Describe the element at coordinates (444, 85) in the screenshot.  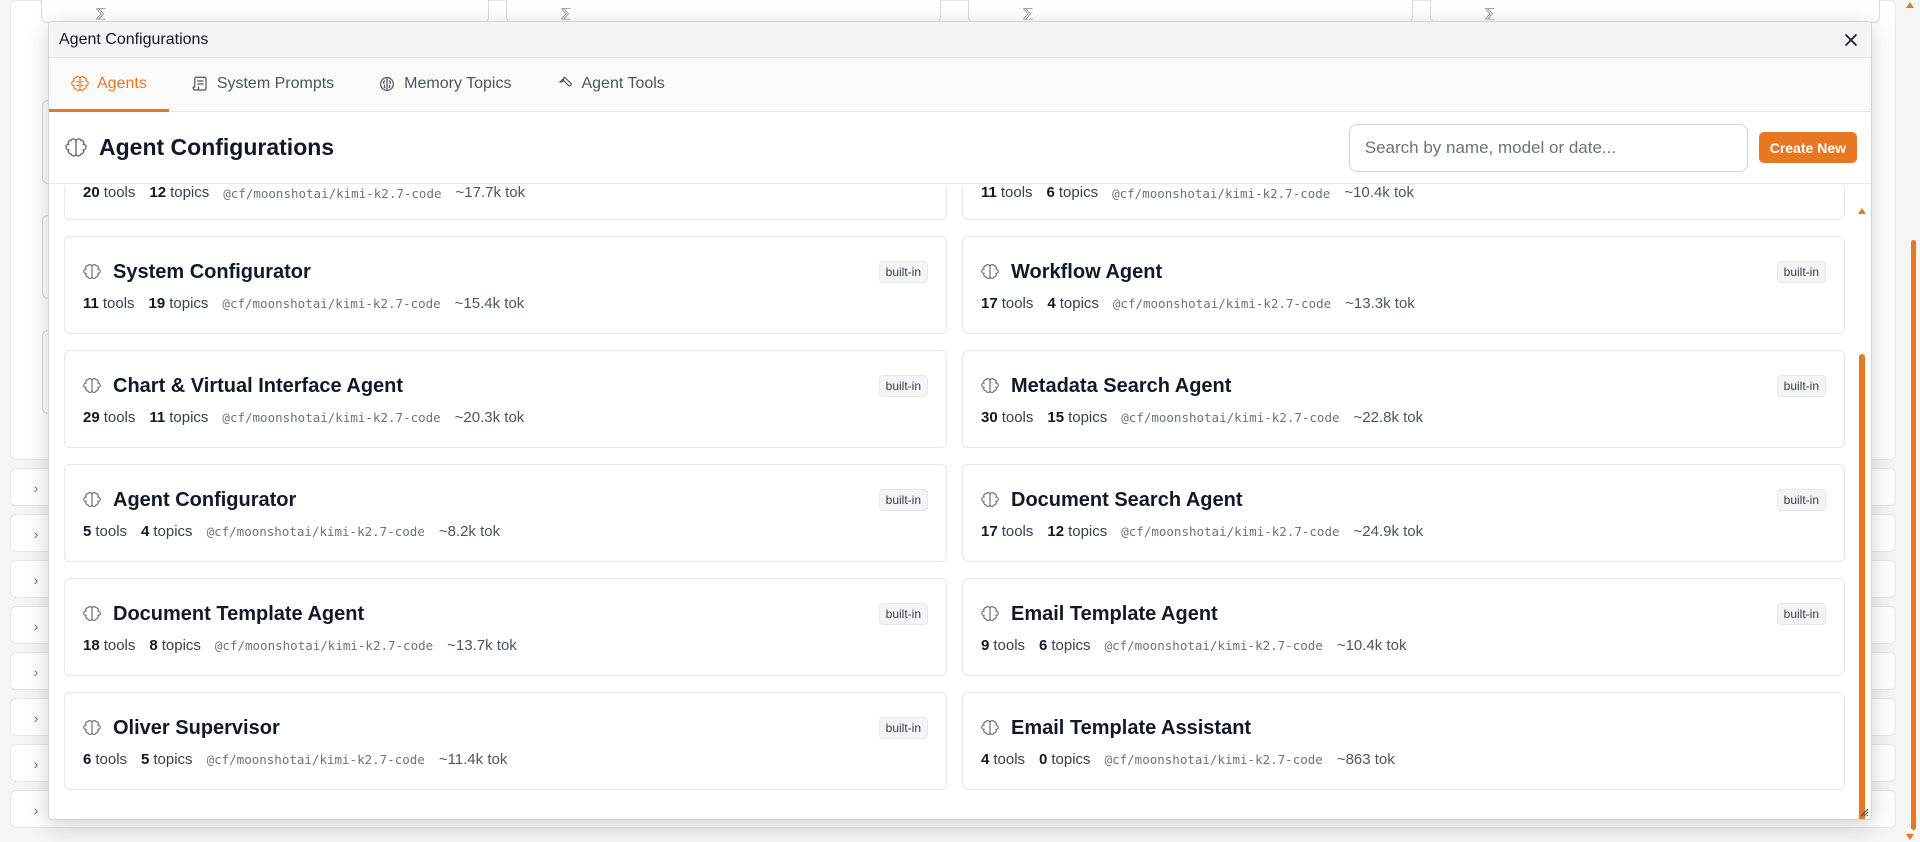
I see `tab-memory-topics: Memory Topics` at that location.